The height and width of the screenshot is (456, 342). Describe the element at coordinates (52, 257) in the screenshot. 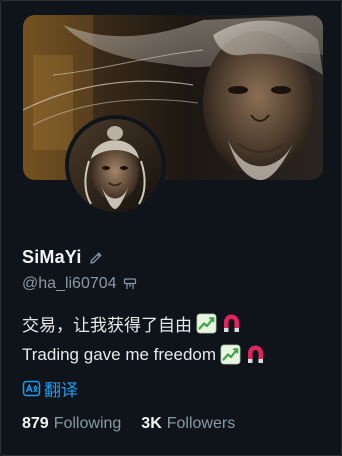

I see `display-name: SiMaYi` at that location.